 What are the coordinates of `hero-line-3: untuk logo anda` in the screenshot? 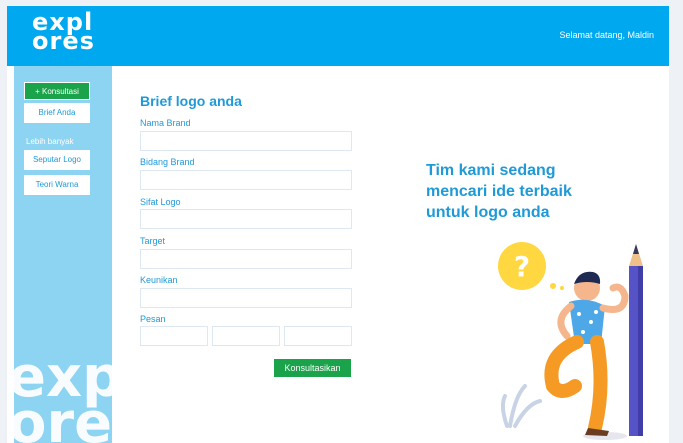 It's located at (488, 212).